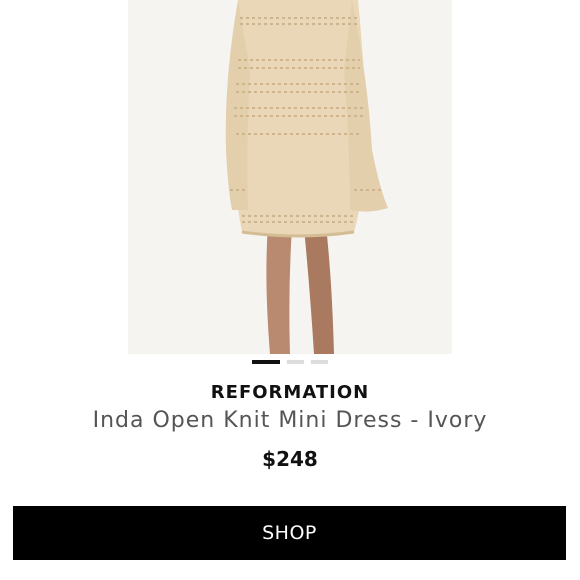  Describe the element at coordinates (290, 420) in the screenshot. I see `product-title: Inda Open Knit Mini Dress - Ivory` at that location.